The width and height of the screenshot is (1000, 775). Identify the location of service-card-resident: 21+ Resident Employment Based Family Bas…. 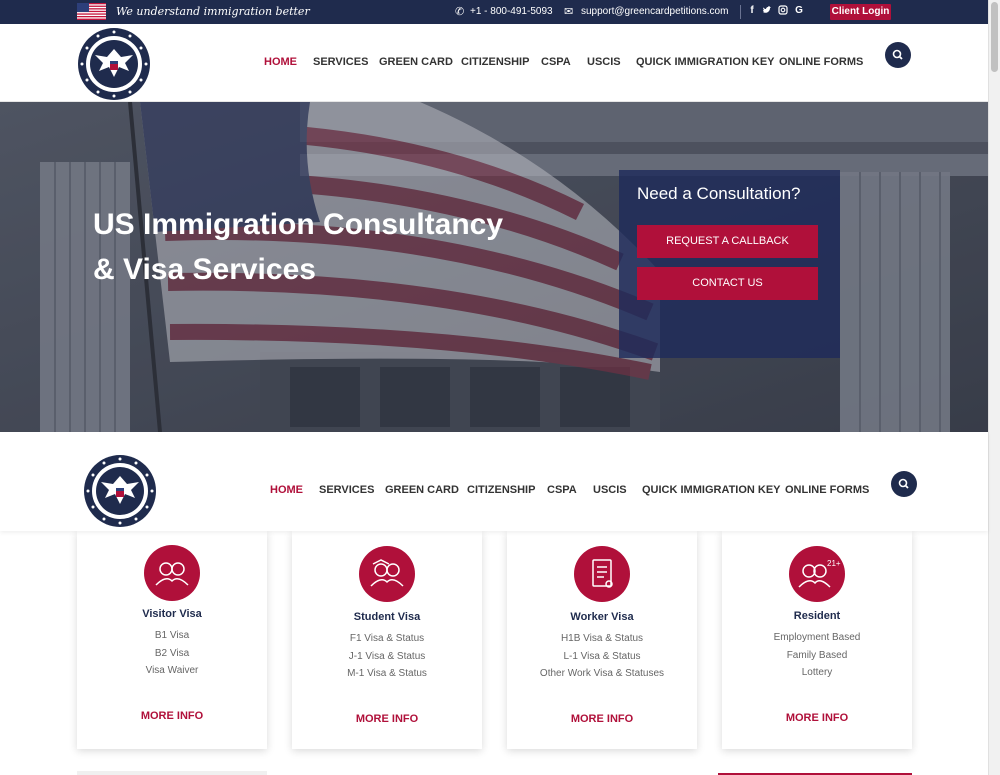
(817, 640).